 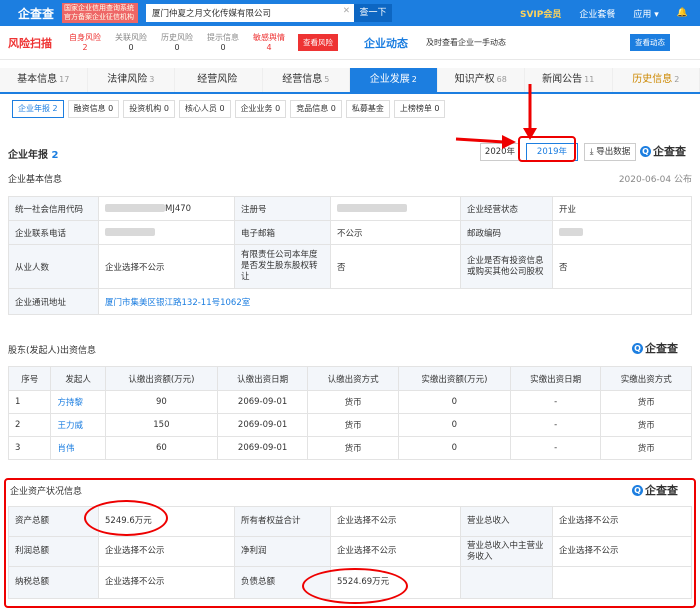 I want to click on section-title: 企业年报 2, so click(x=33, y=155).